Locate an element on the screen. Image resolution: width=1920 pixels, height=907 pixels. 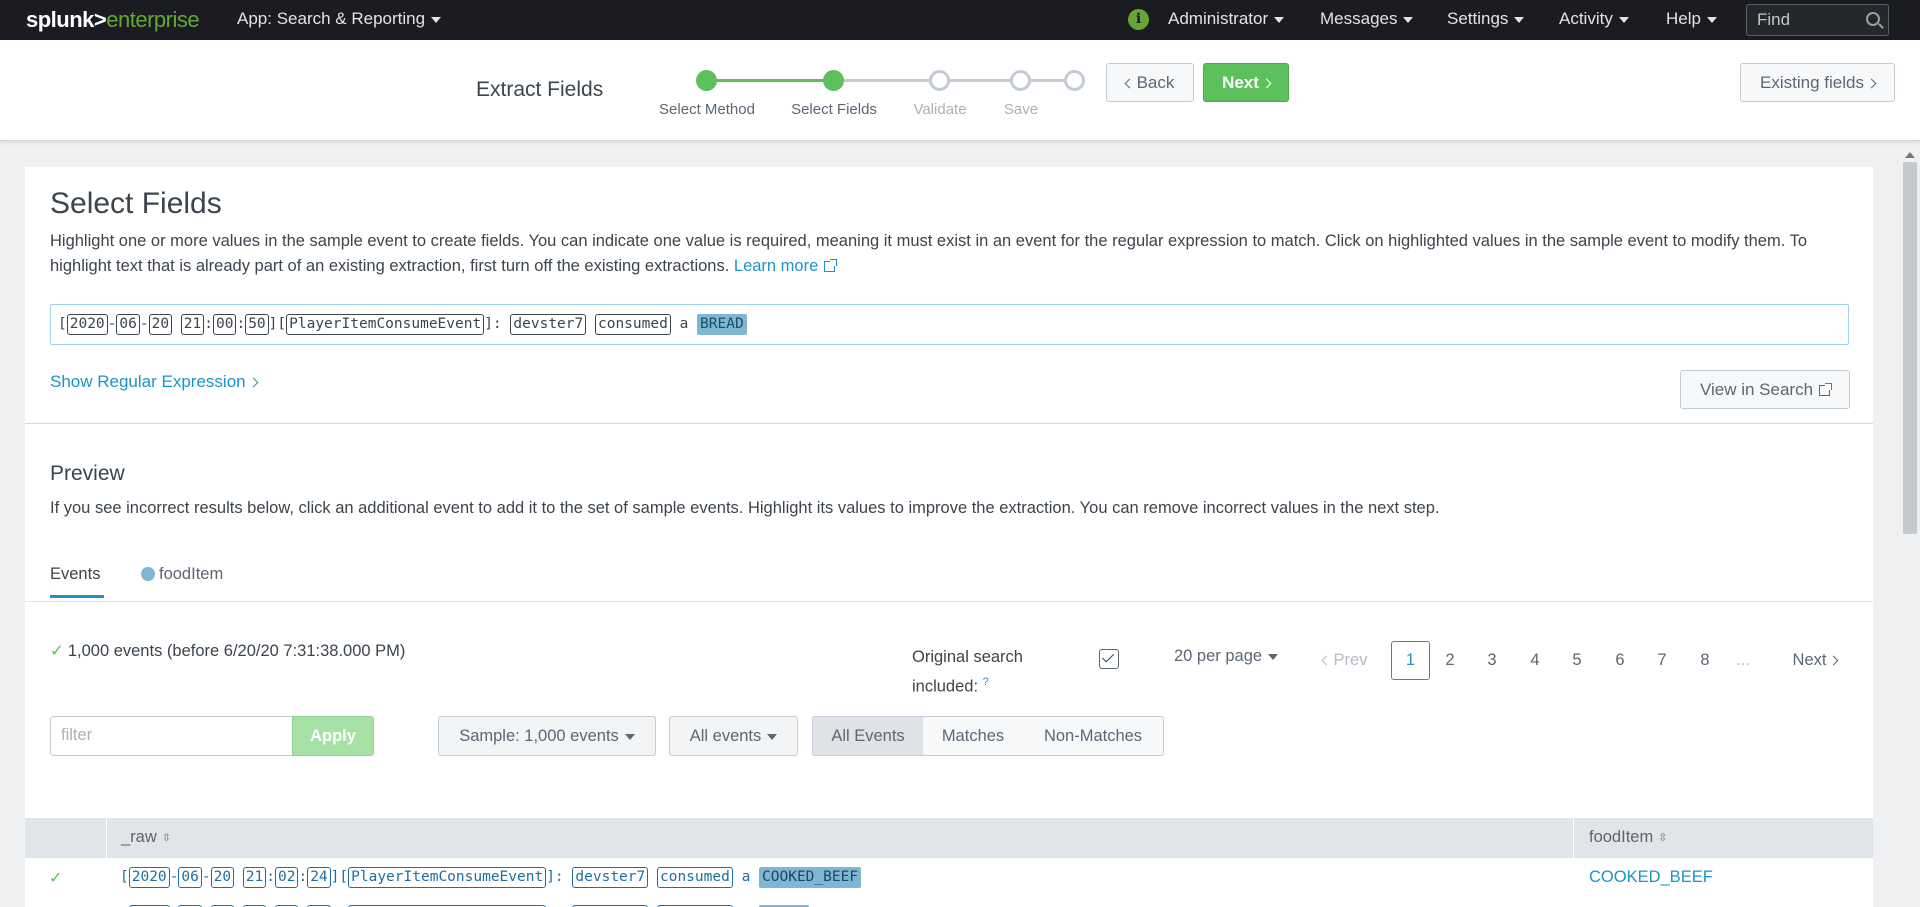
event-token: 02 is located at coordinates (287, 877).